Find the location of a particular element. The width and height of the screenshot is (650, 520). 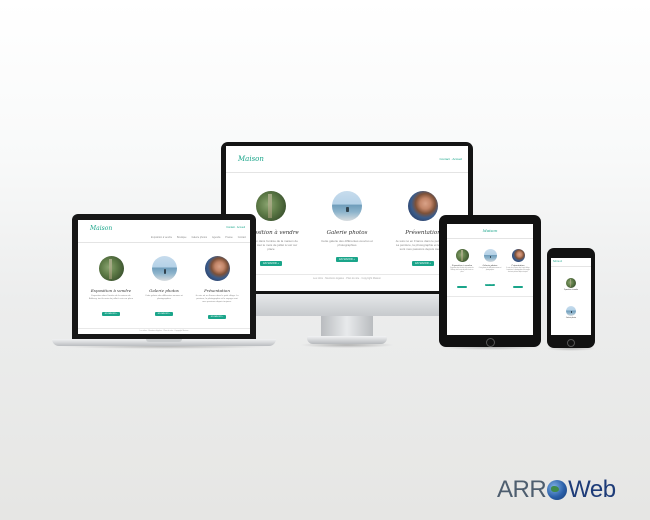

monitor-base is located at coordinates (347, 340).